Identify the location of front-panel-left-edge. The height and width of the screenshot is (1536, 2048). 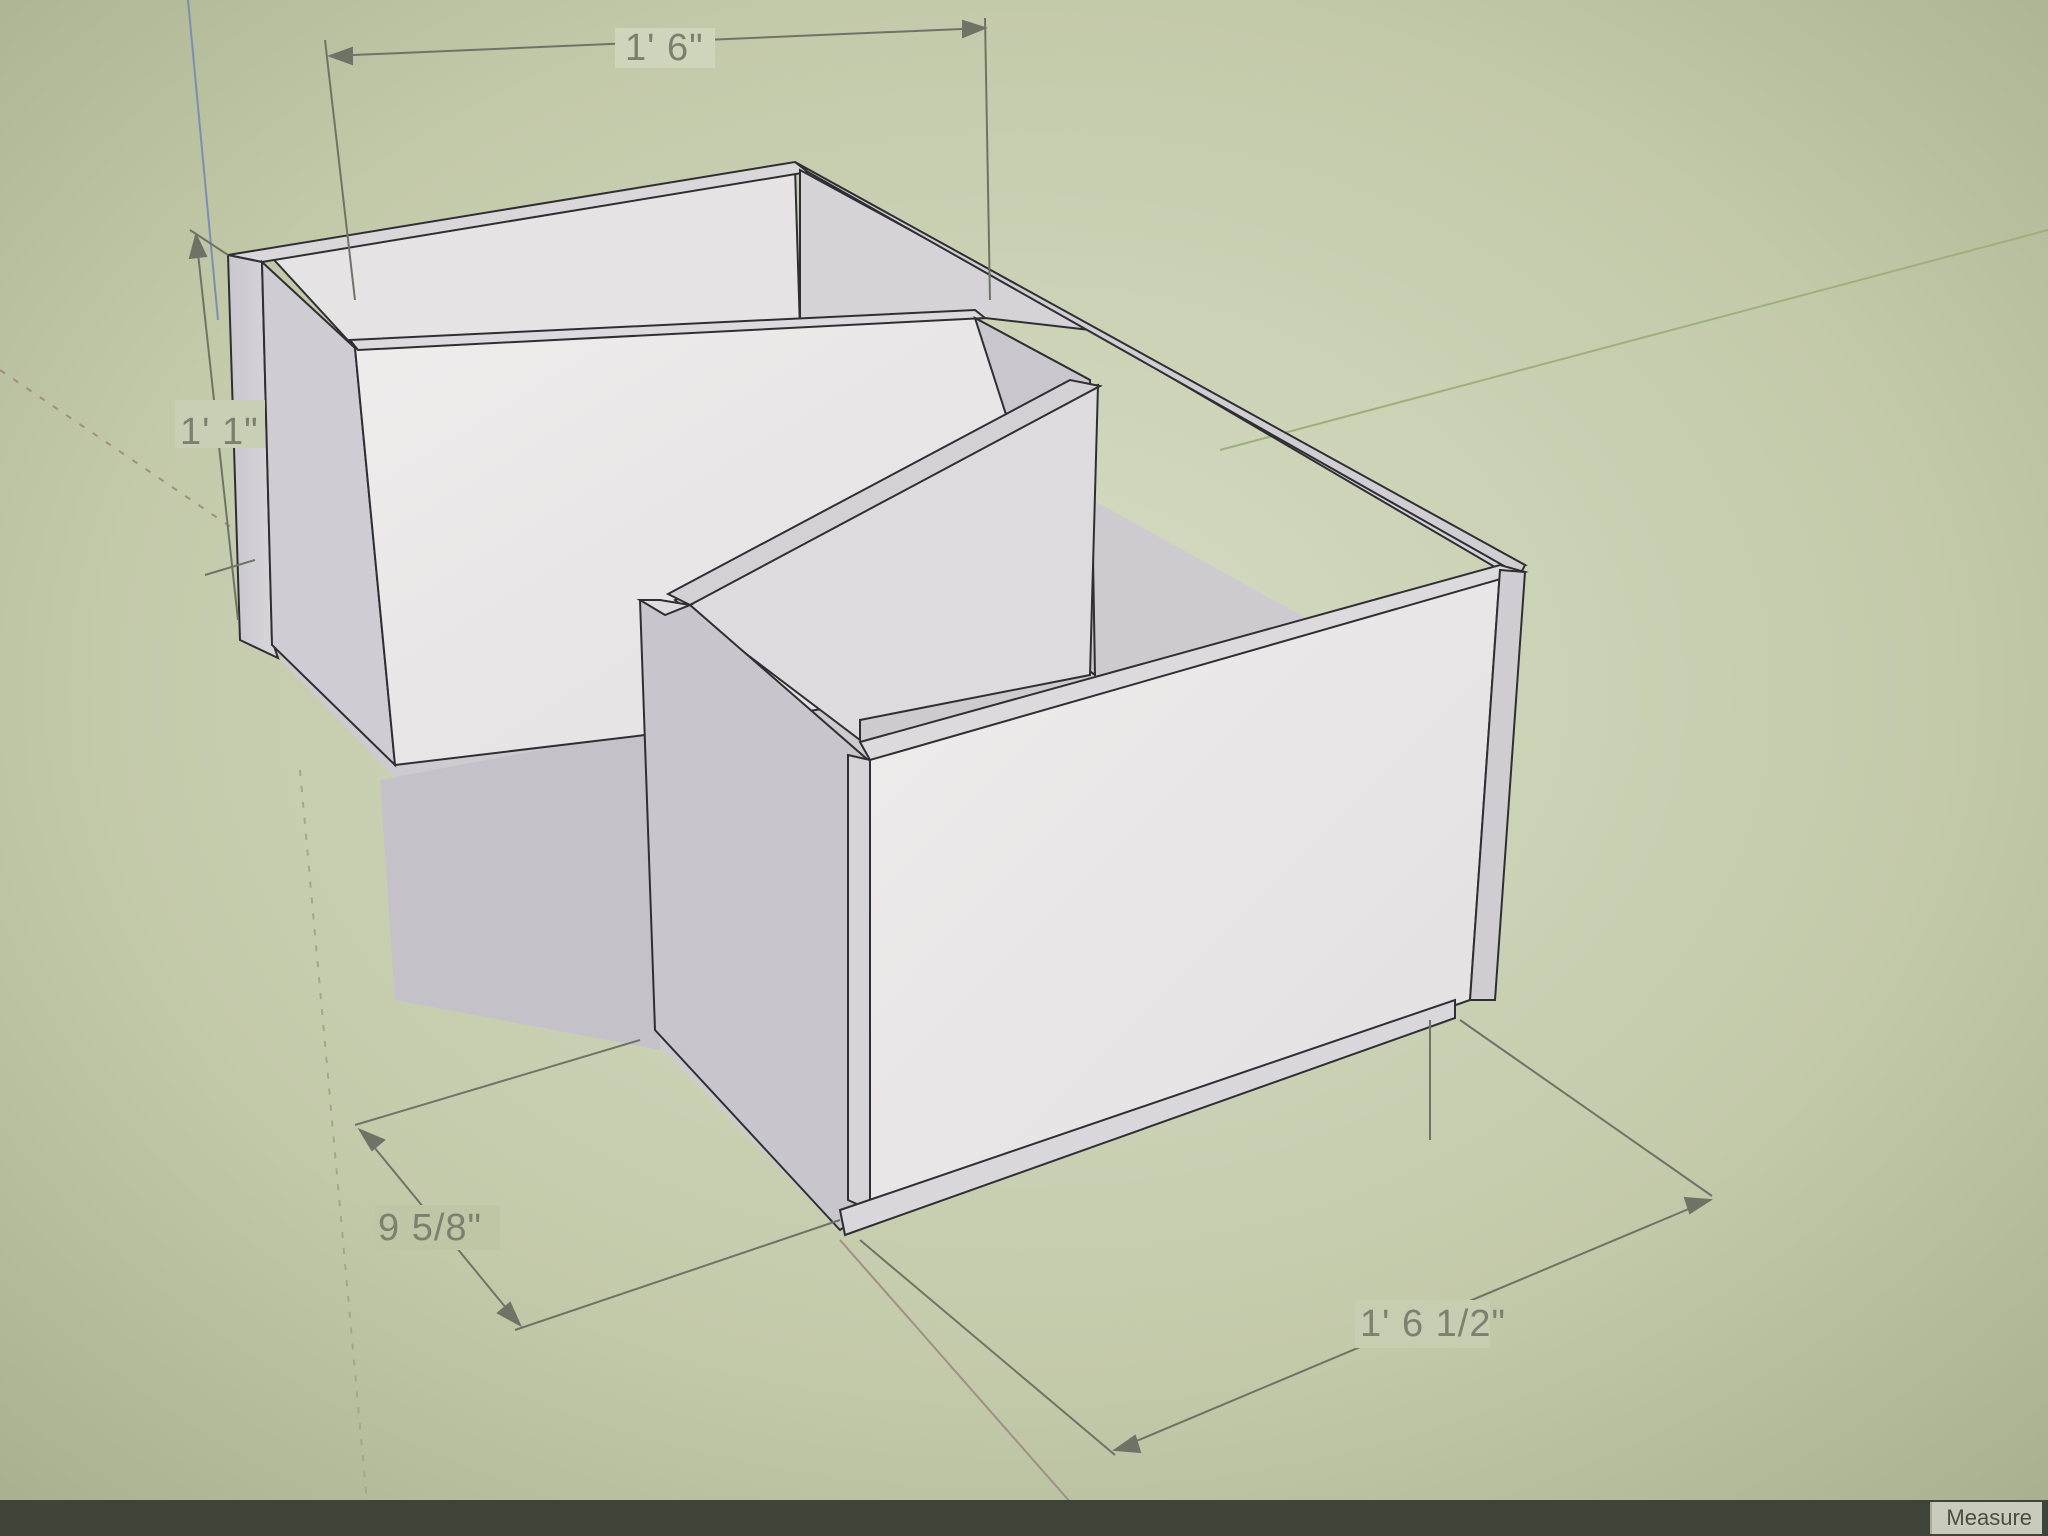
(859, 982).